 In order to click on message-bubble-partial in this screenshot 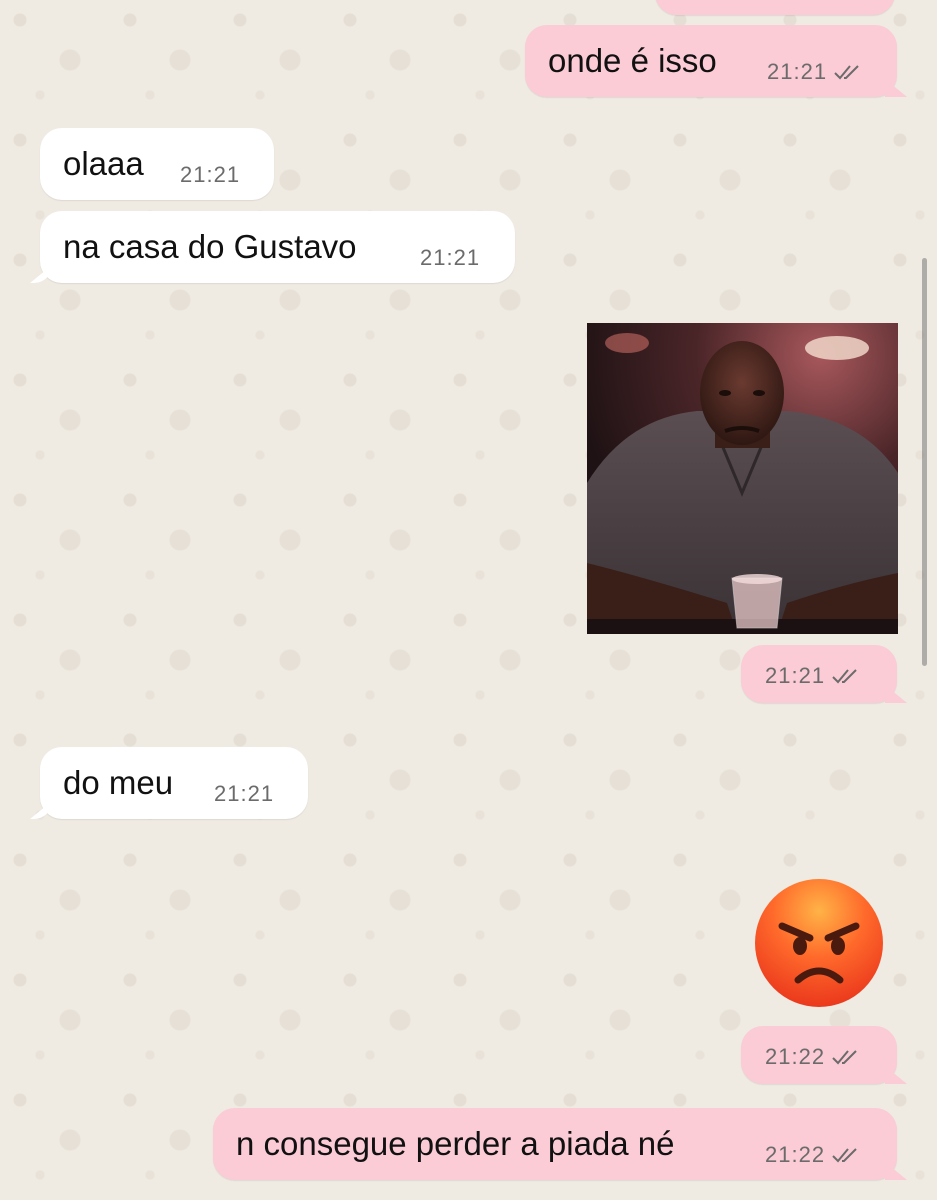, I will do `click(775, 7)`.